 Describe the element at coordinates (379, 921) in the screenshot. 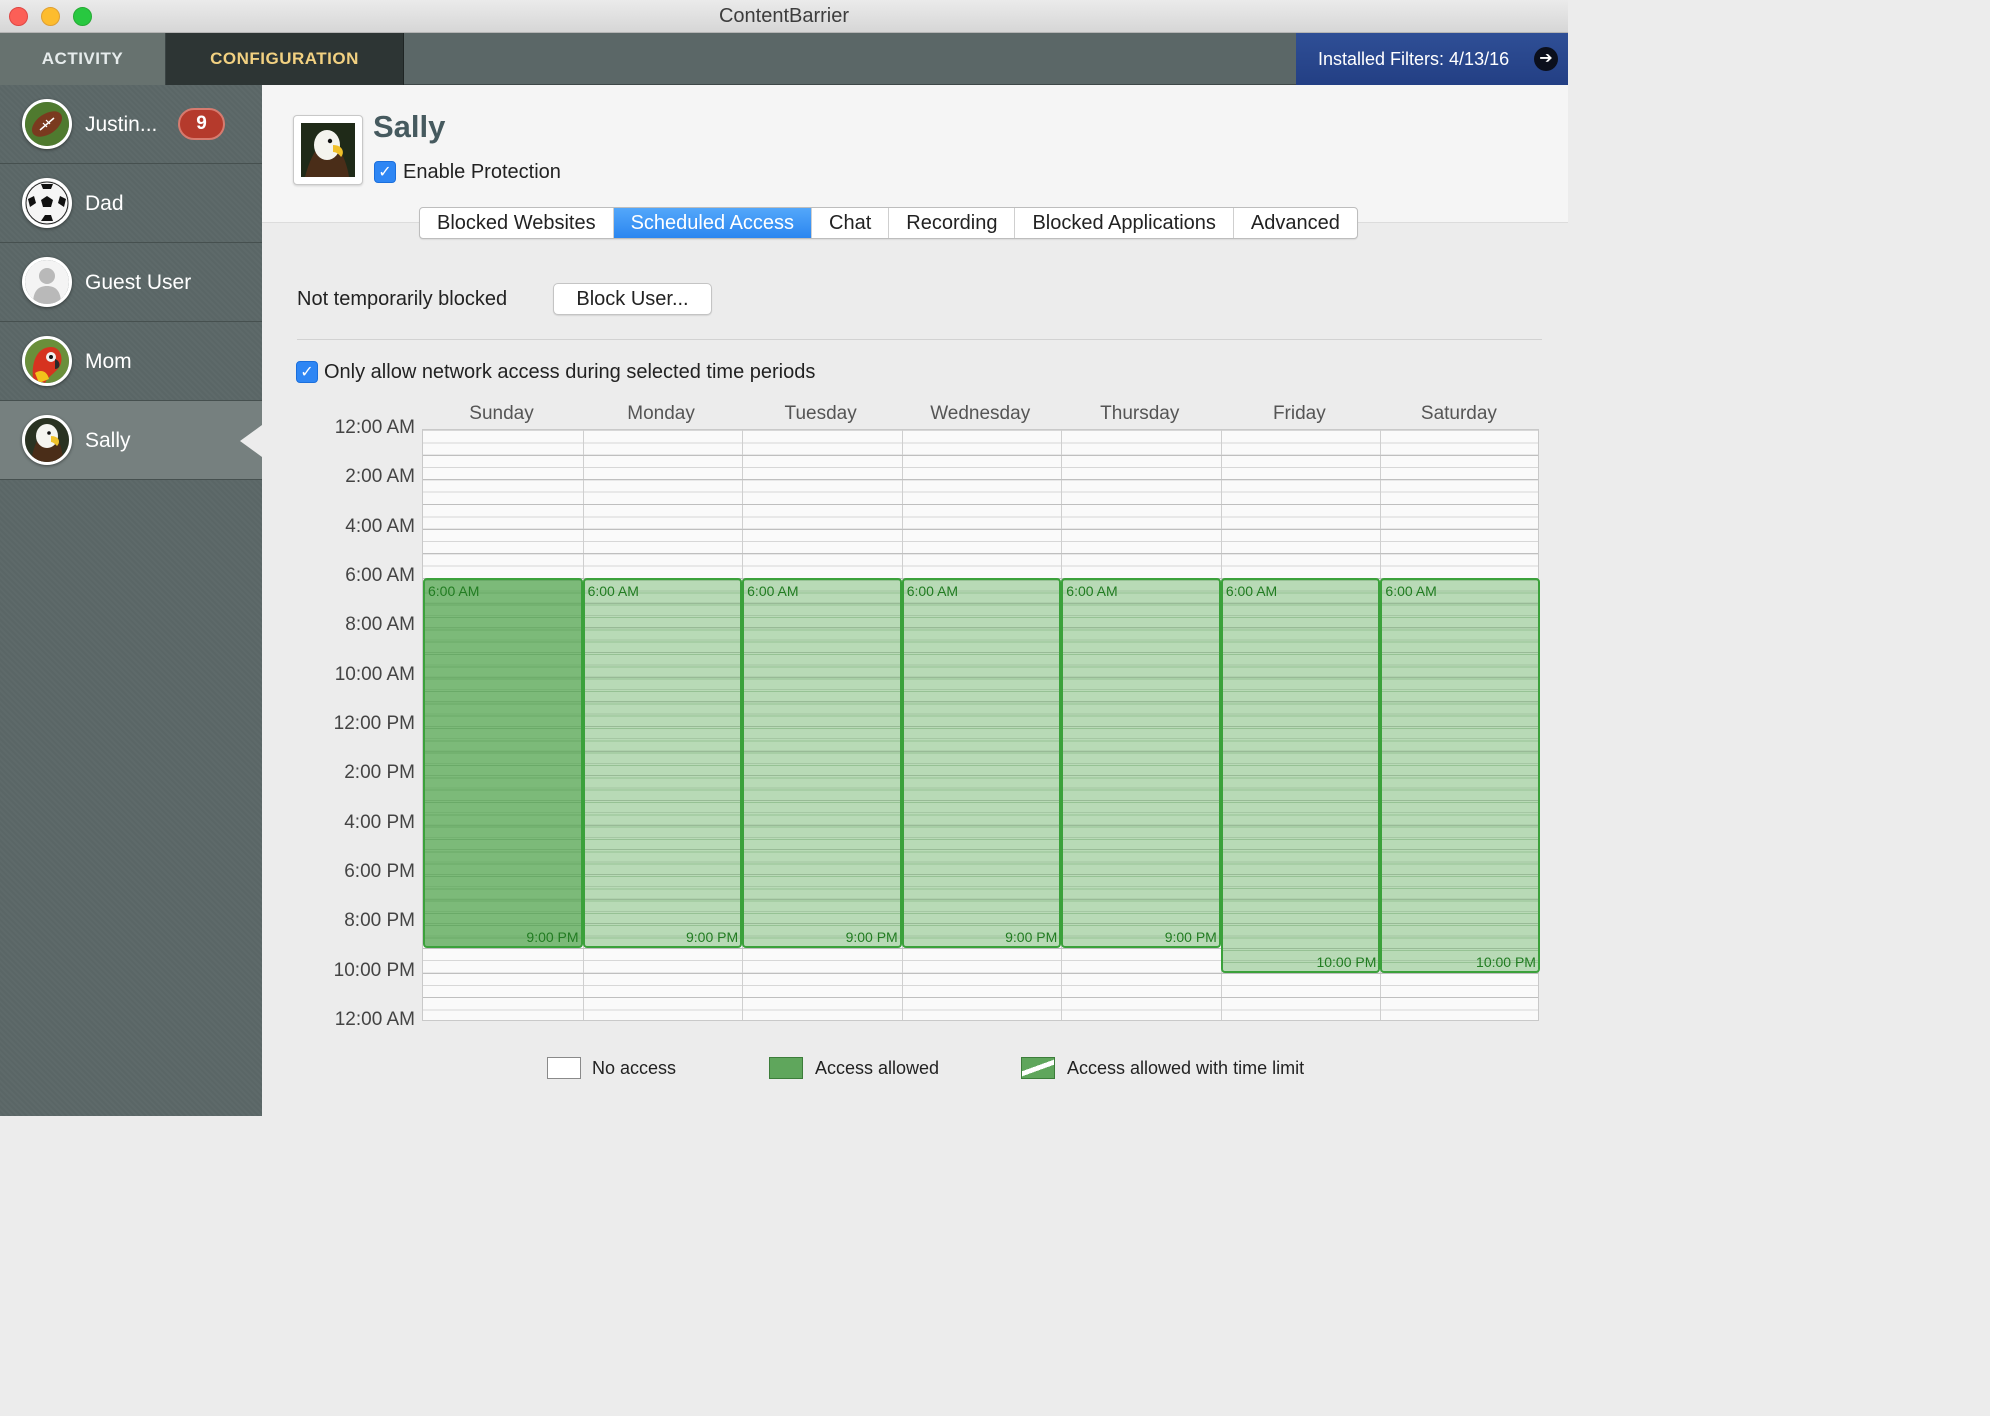

I see `time-label: 8:00 PM` at that location.